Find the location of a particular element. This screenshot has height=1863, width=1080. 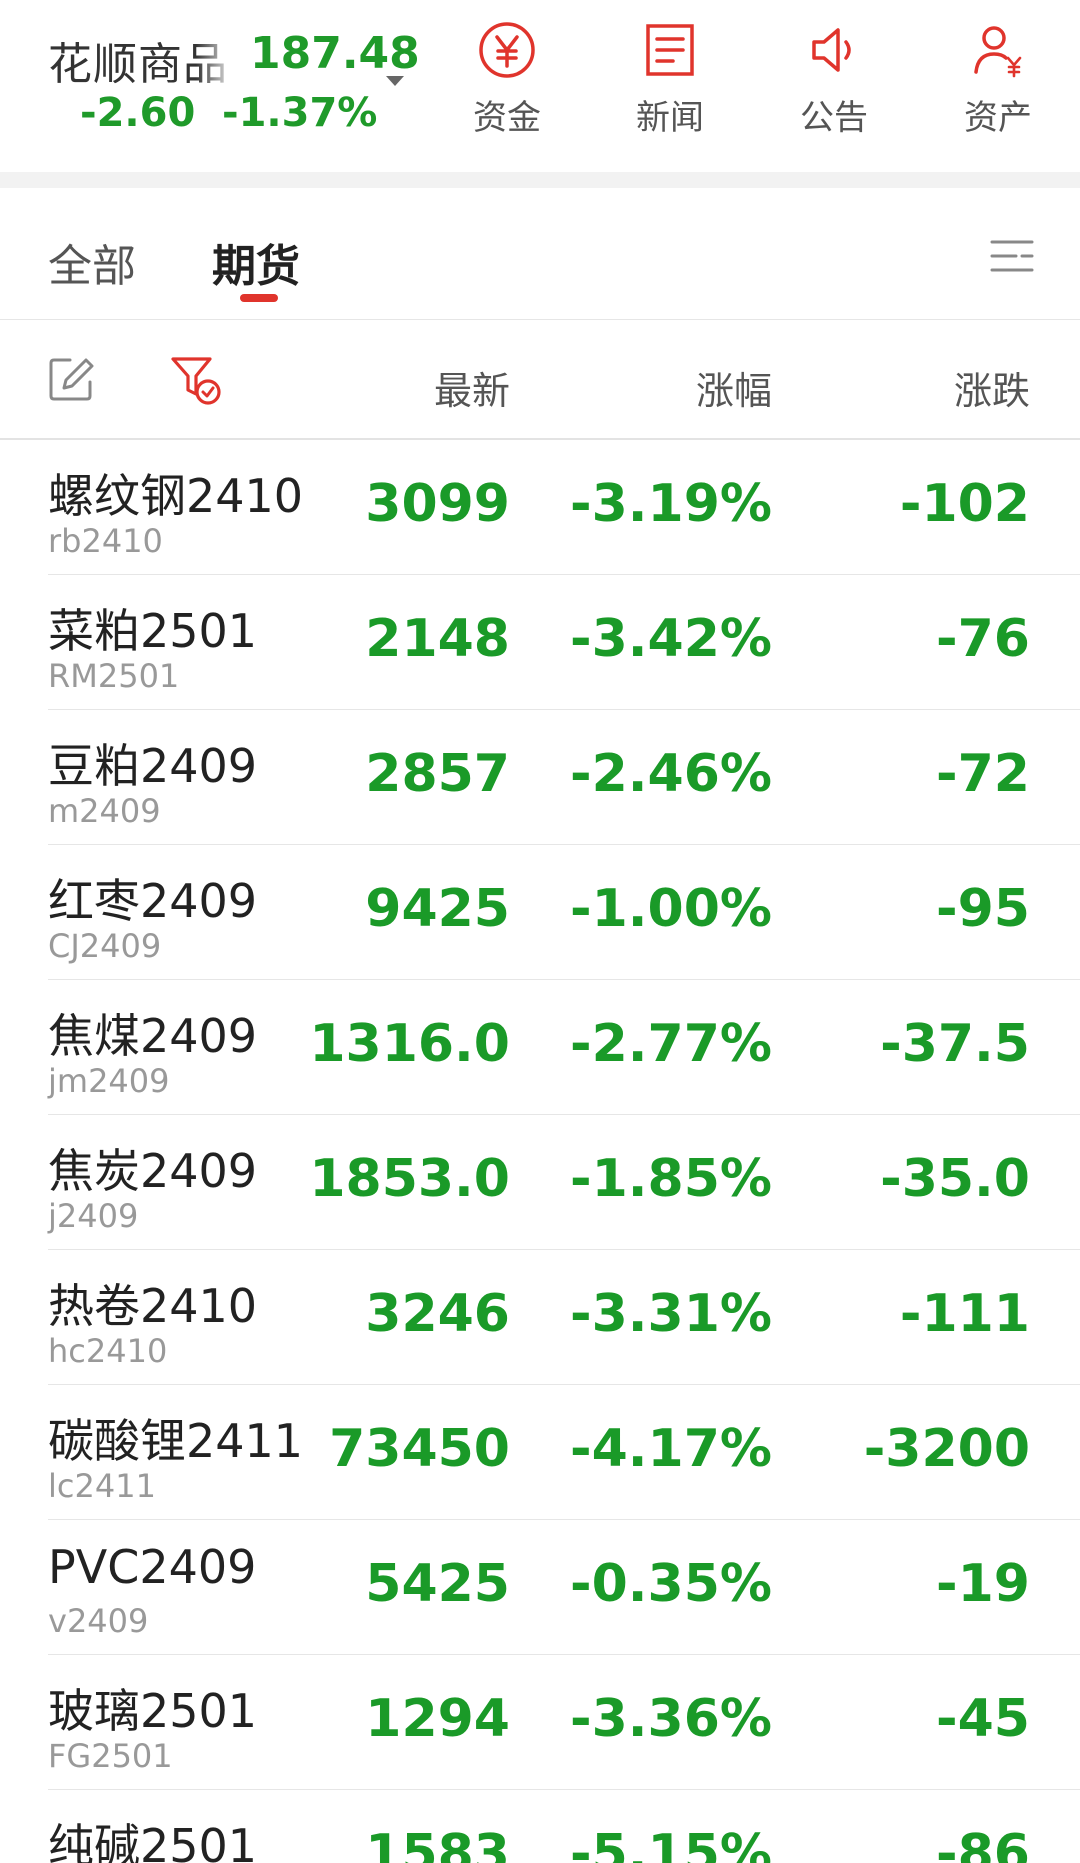

last-price: 2857 is located at coordinates (437, 774).